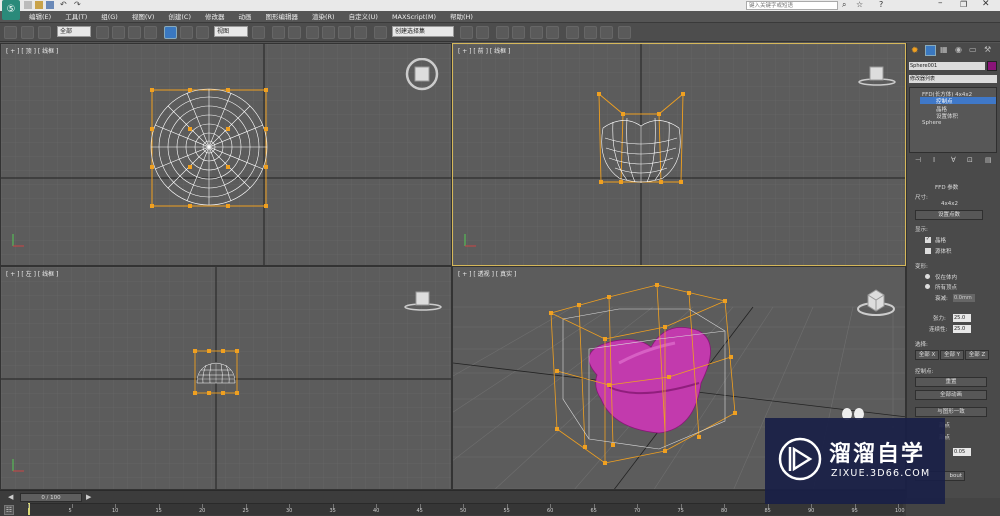 Image resolution: width=1000 pixels, height=516 pixels. Describe the element at coordinates (572, 32) in the screenshot. I see `material-editor-icon` at that location.